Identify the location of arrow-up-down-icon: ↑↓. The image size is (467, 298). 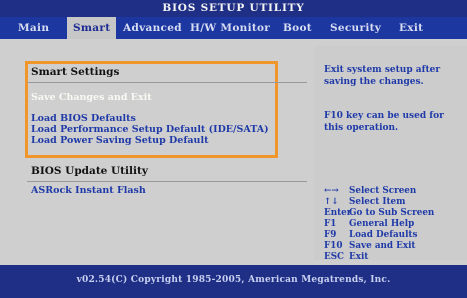
(331, 202).